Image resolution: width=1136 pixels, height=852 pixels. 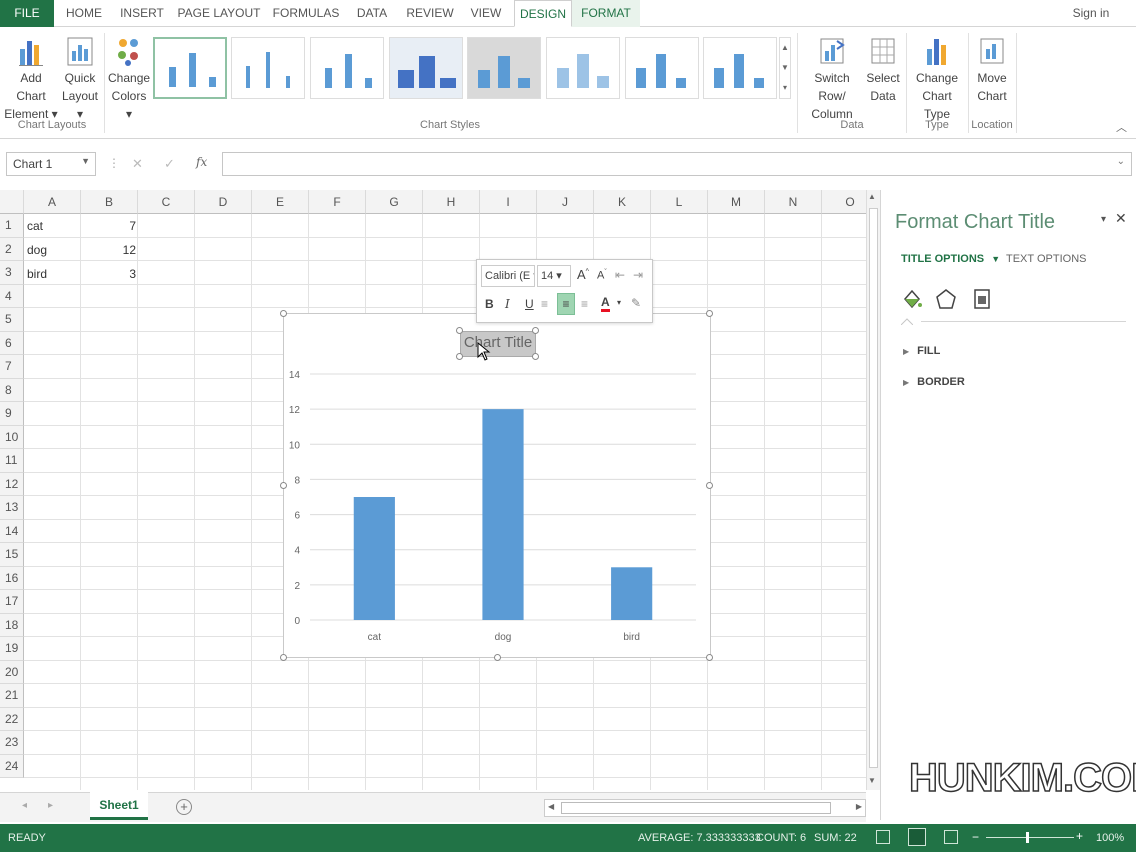 What do you see at coordinates (584, 304) in the screenshot?
I see `align-right-icon: ≡` at bounding box center [584, 304].